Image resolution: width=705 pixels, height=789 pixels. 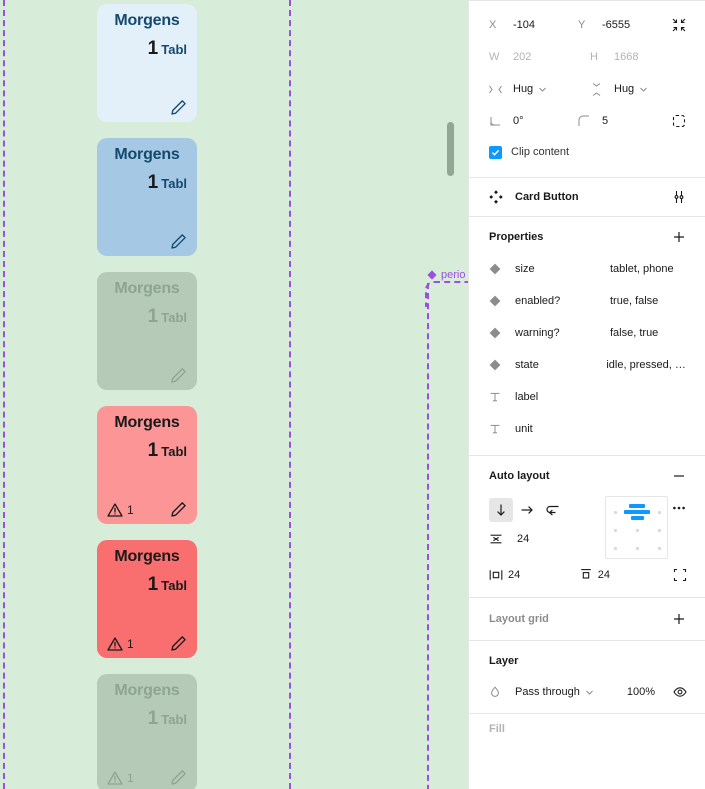 I want to click on property-row: size tablet, phone, so click(x=587, y=269).